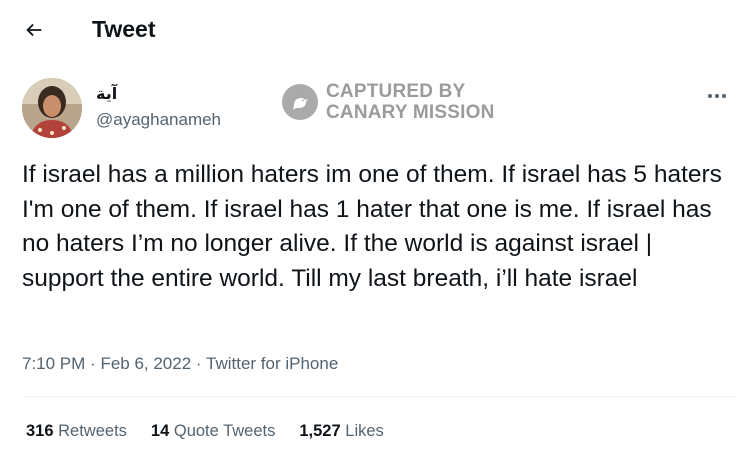  I want to click on author-display-name: آية, so click(106, 93).